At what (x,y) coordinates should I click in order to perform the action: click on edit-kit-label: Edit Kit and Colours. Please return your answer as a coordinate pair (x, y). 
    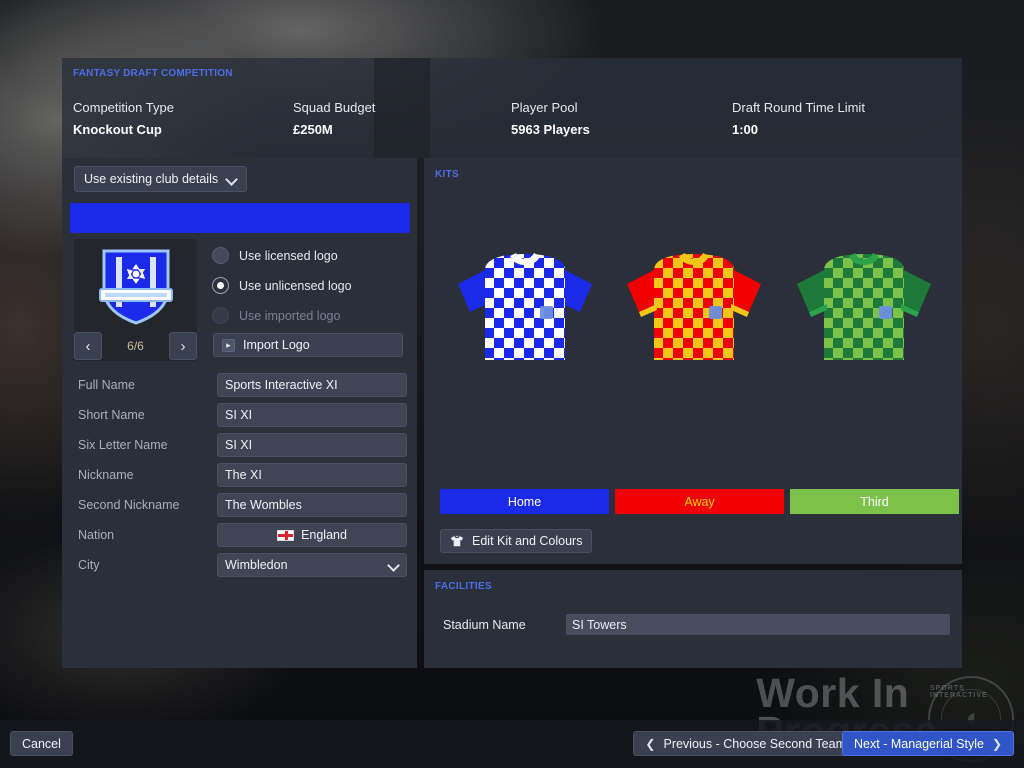
    Looking at the image, I should click on (527, 541).